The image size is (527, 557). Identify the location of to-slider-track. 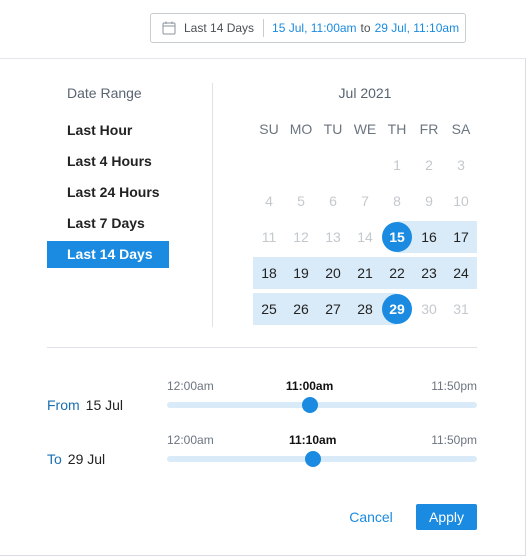
(322, 459).